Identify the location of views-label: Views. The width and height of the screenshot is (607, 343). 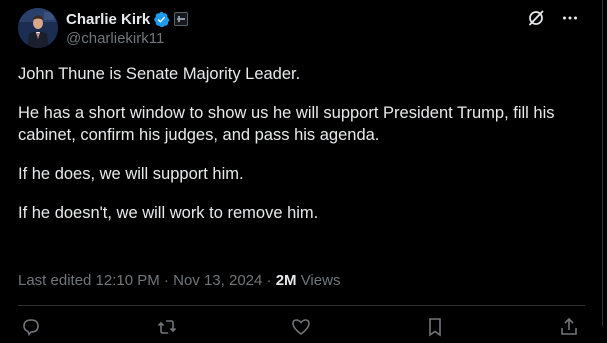
(318, 280).